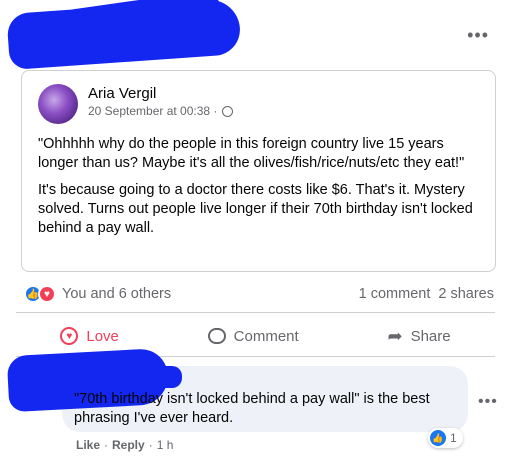 The height and width of the screenshot is (459, 511). I want to click on share-label: Share, so click(430, 336).